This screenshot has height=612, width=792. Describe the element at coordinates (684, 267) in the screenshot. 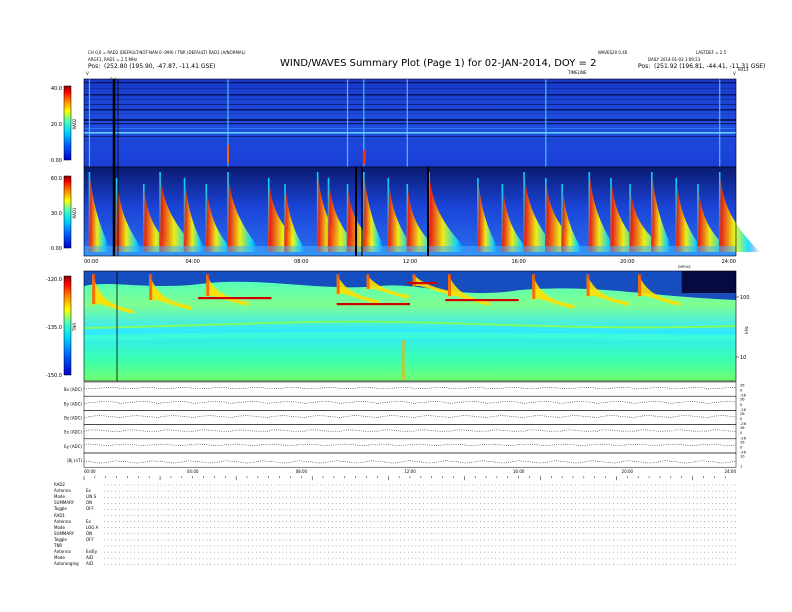

I see `rad1-antenna-note: DIPOLE` at that location.